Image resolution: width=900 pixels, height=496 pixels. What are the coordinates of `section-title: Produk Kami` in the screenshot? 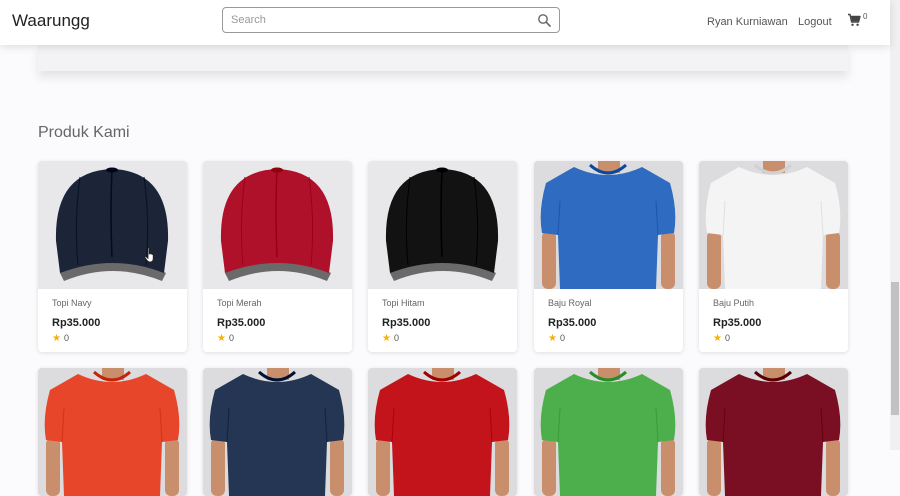 It's located at (84, 132).